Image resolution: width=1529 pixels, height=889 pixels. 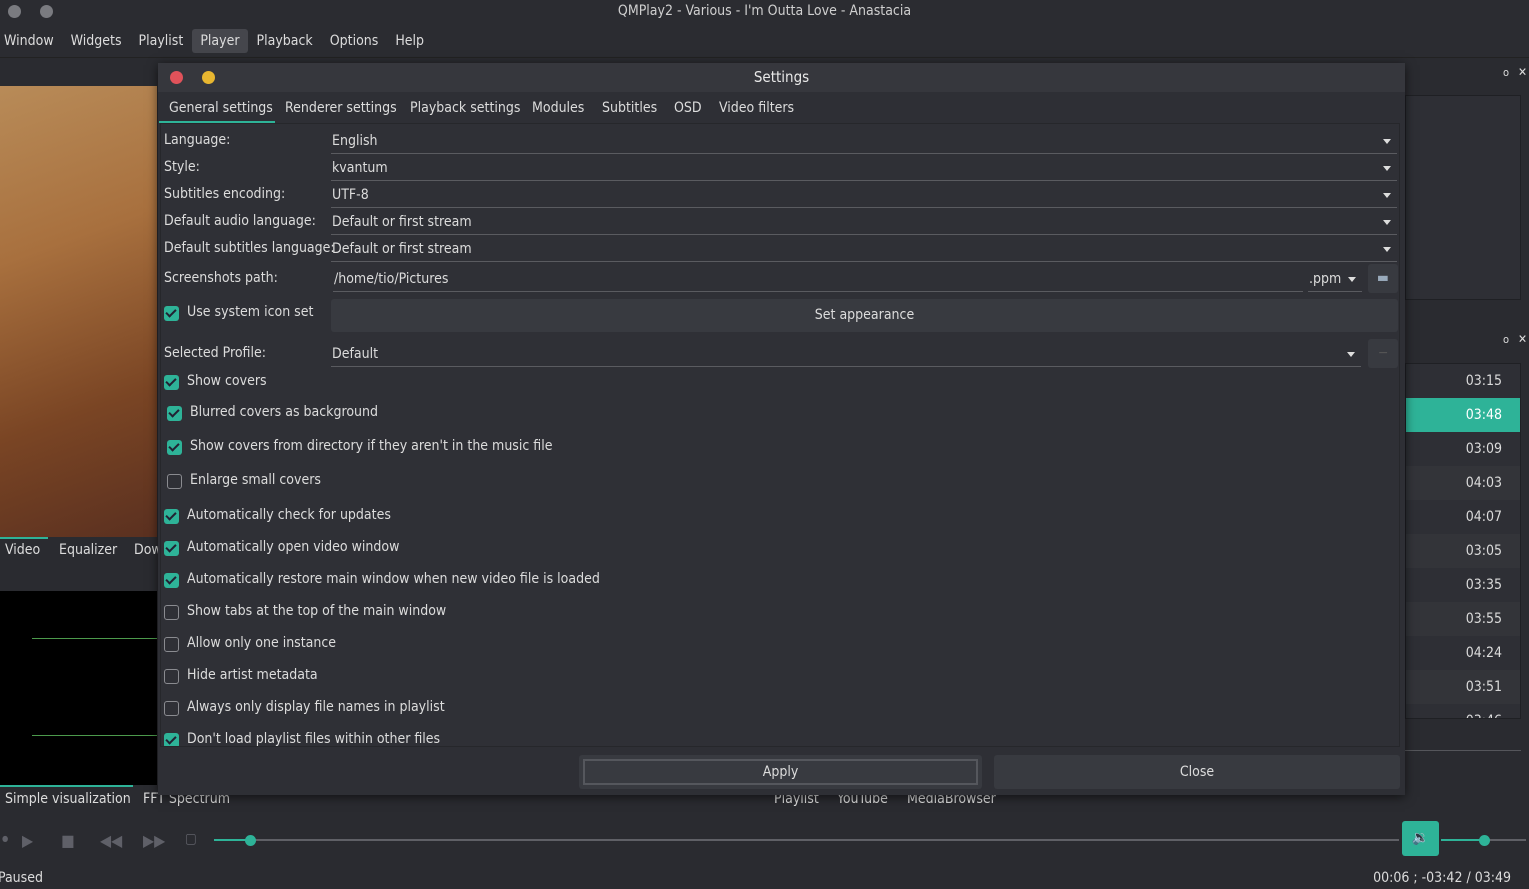 What do you see at coordinates (78, 688) in the screenshot?
I see `visualization` at bounding box center [78, 688].